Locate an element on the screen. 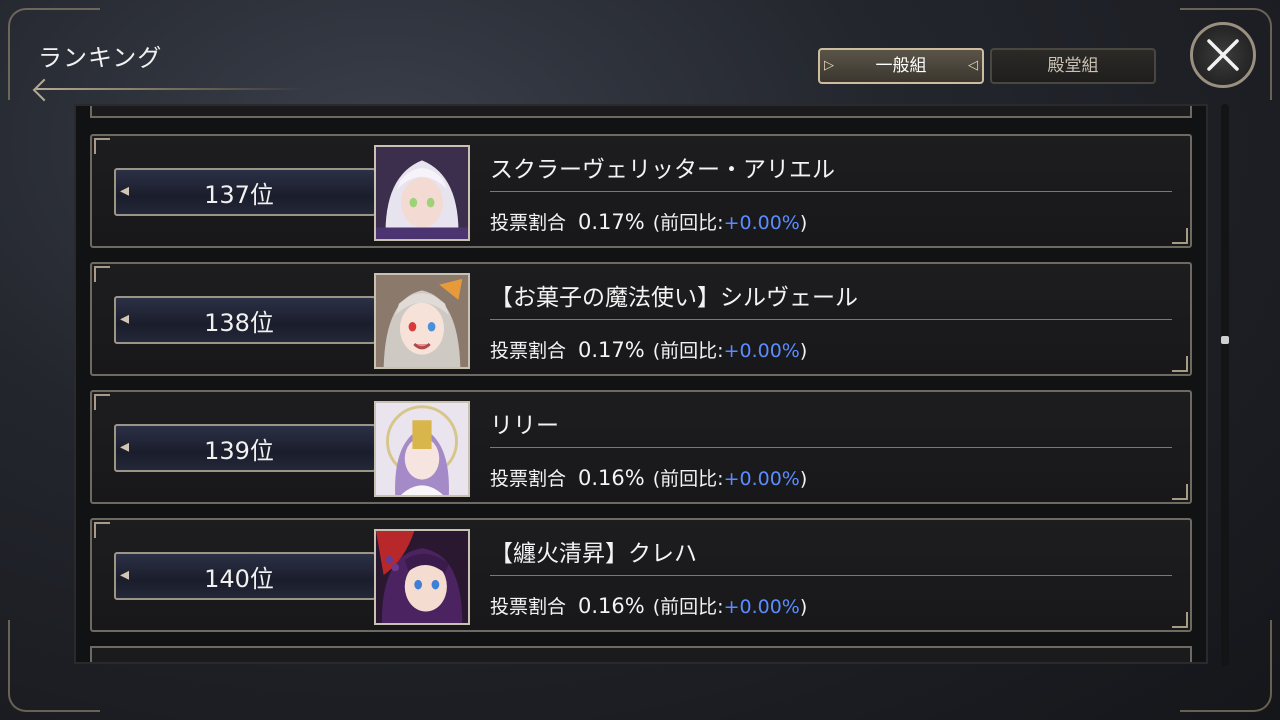 This screenshot has height=720, width=1280. character-name: スクラーヴェリッター・アリエル is located at coordinates (662, 170).